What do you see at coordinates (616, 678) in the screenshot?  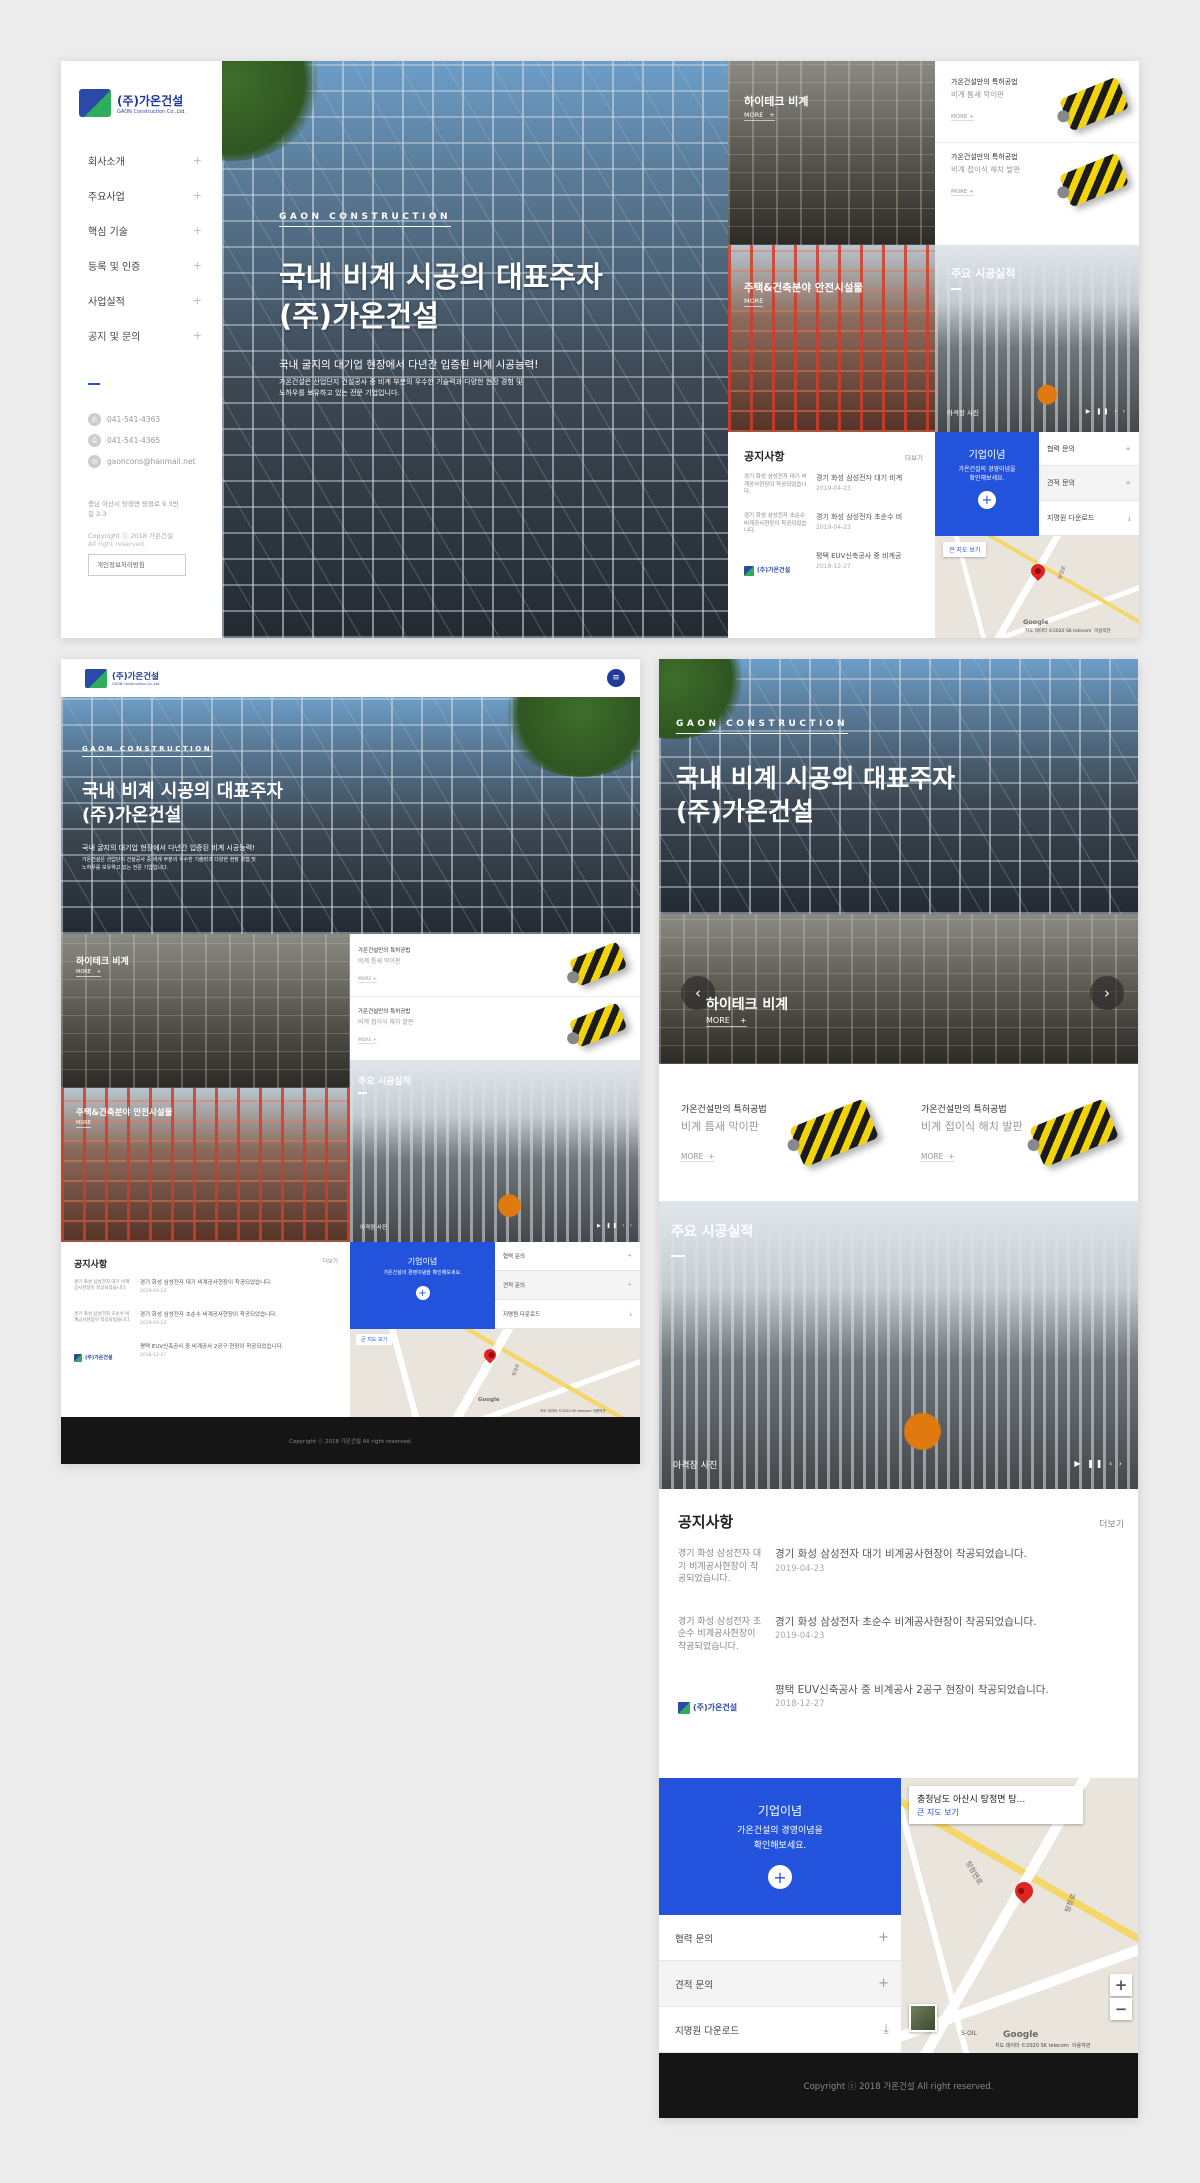 I see `hamburger-menu-icon: ≡` at bounding box center [616, 678].